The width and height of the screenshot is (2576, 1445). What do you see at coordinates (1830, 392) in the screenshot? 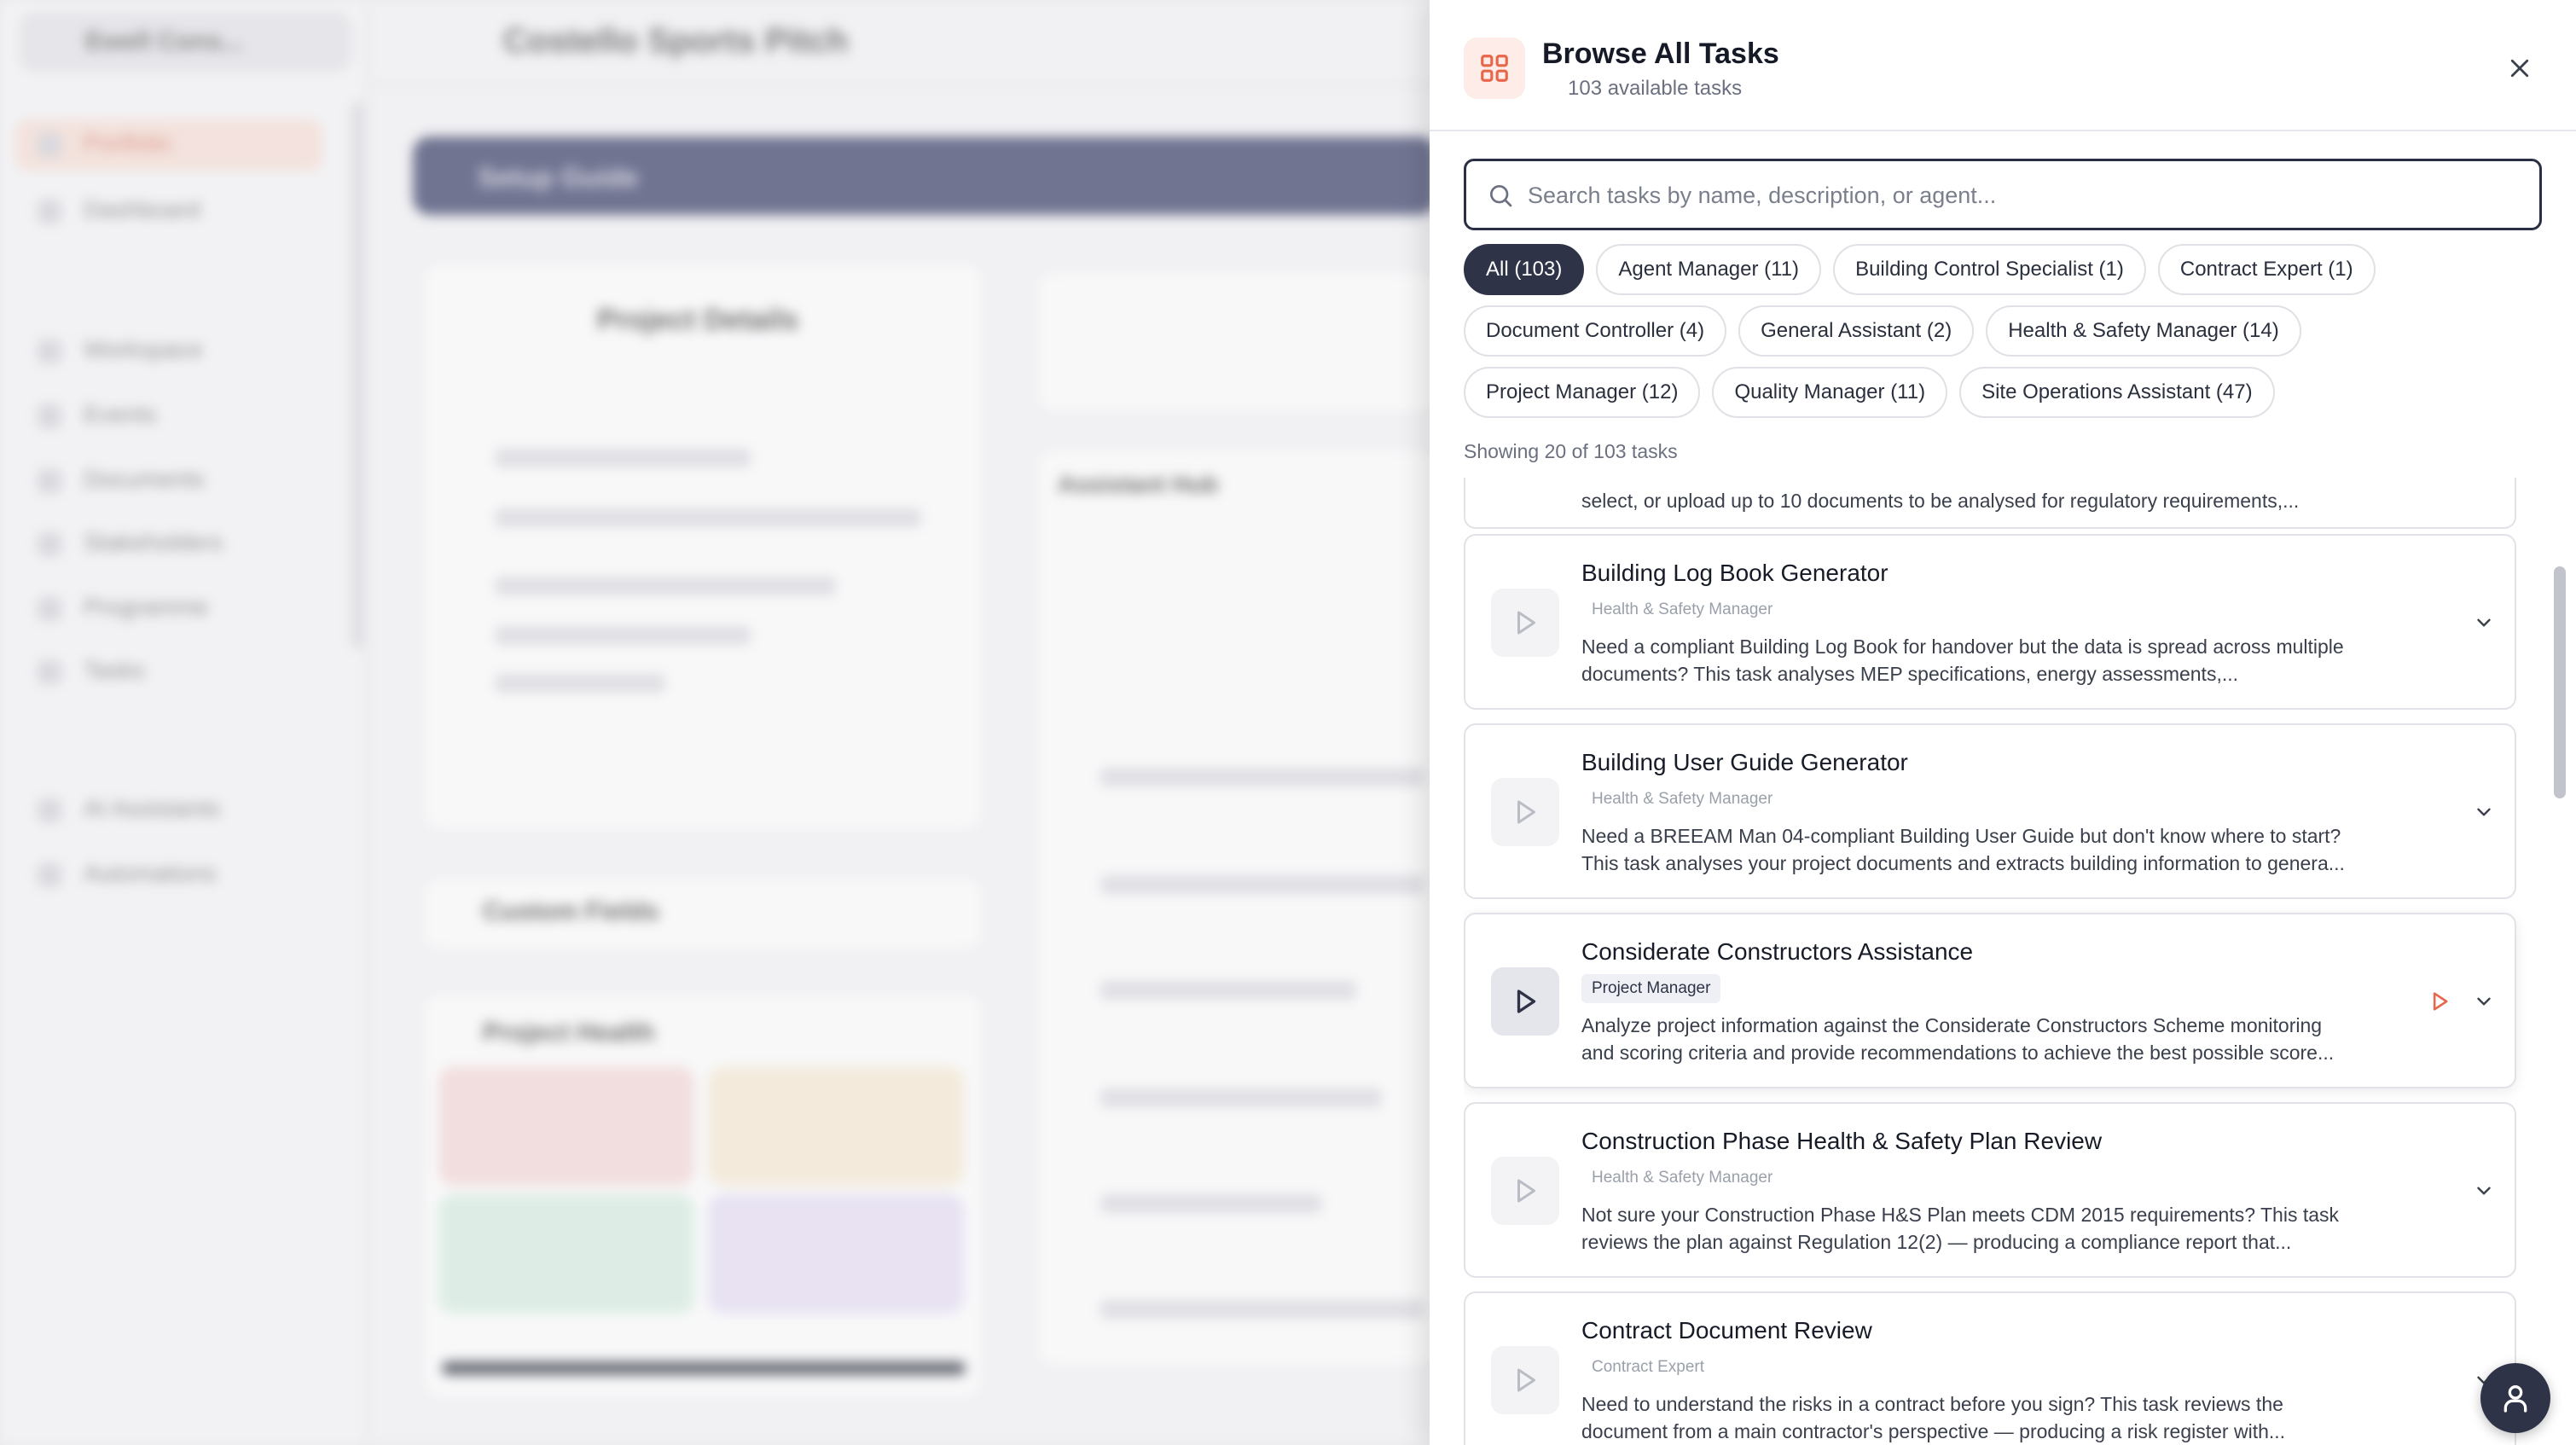
I see `filter-chip-quality-manager: Quality Manager (11)` at bounding box center [1830, 392].